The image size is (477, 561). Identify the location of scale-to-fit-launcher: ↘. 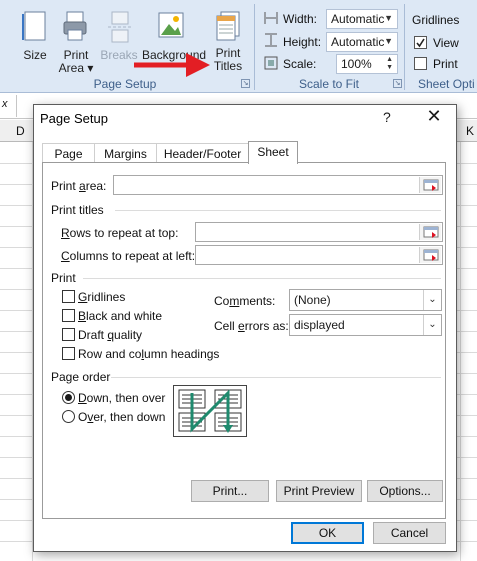
(397, 83).